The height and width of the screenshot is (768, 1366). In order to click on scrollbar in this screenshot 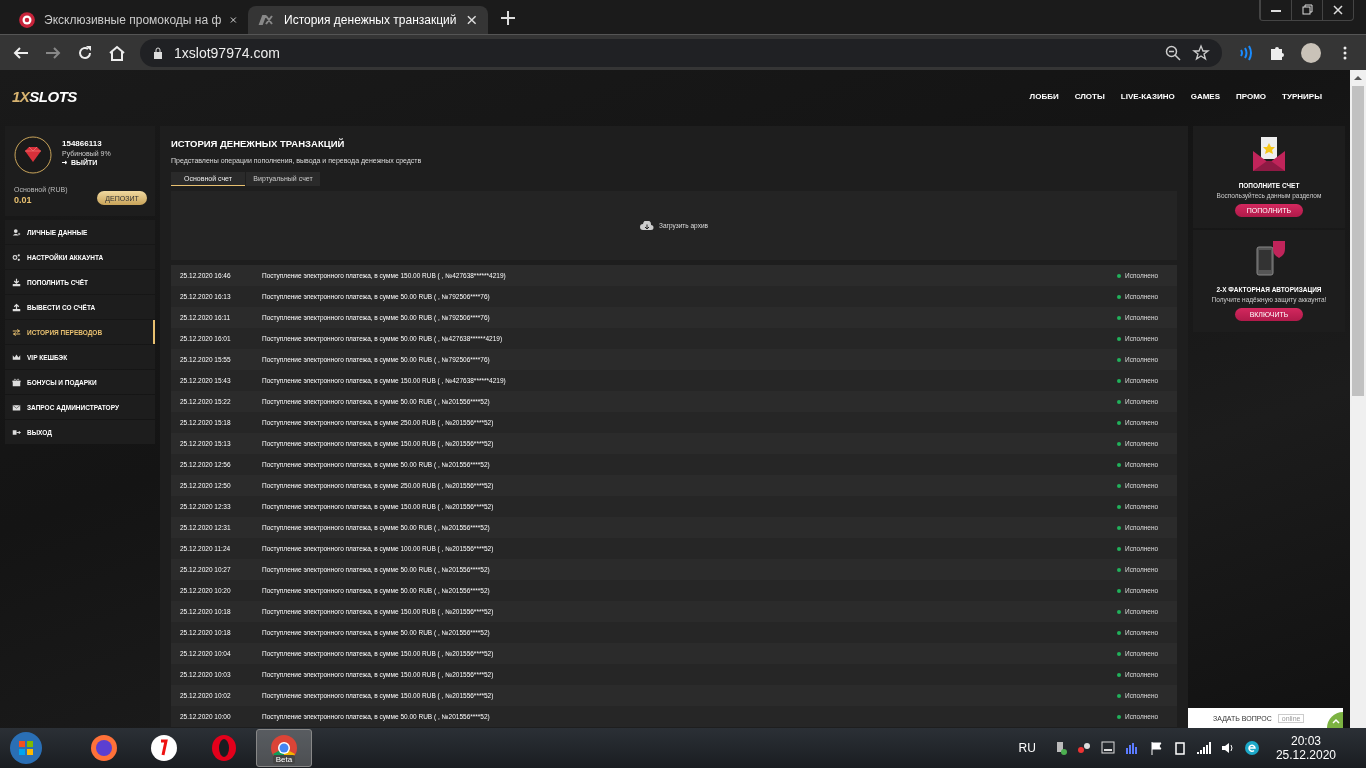, I will do `click(1358, 399)`.